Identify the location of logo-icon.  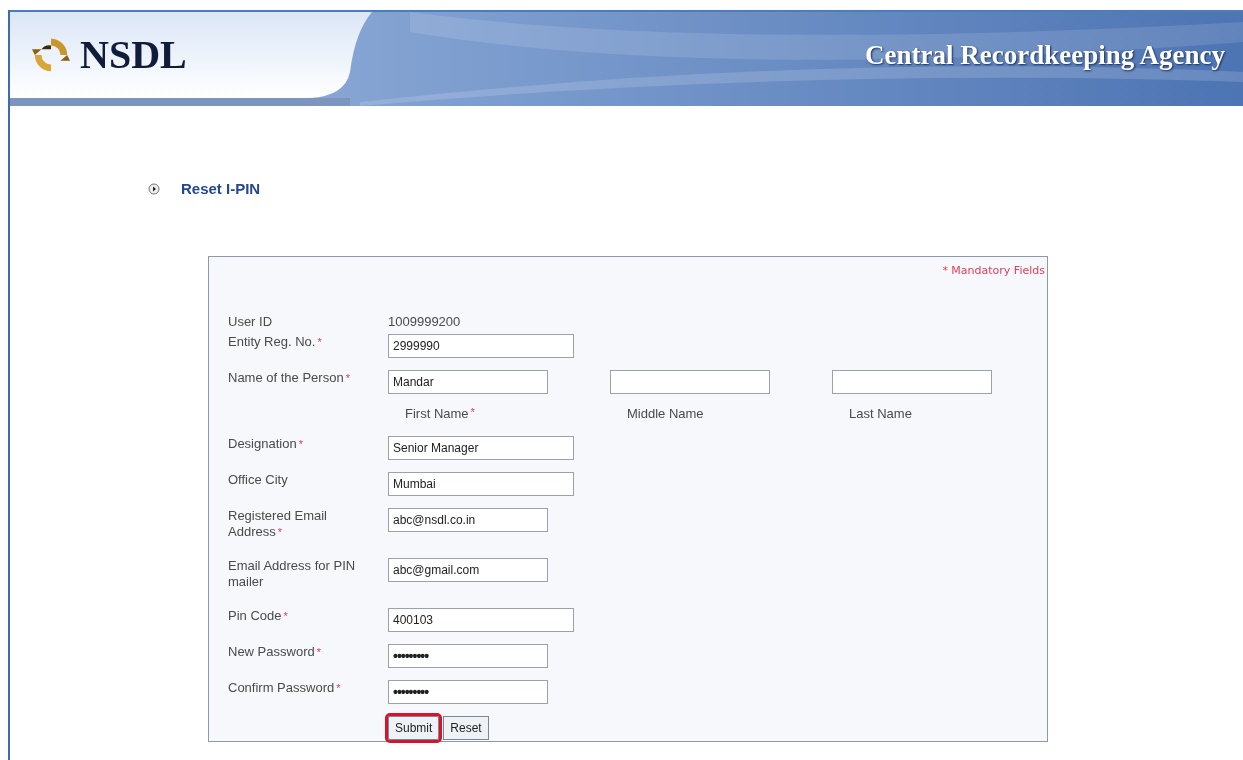
(51, 55).